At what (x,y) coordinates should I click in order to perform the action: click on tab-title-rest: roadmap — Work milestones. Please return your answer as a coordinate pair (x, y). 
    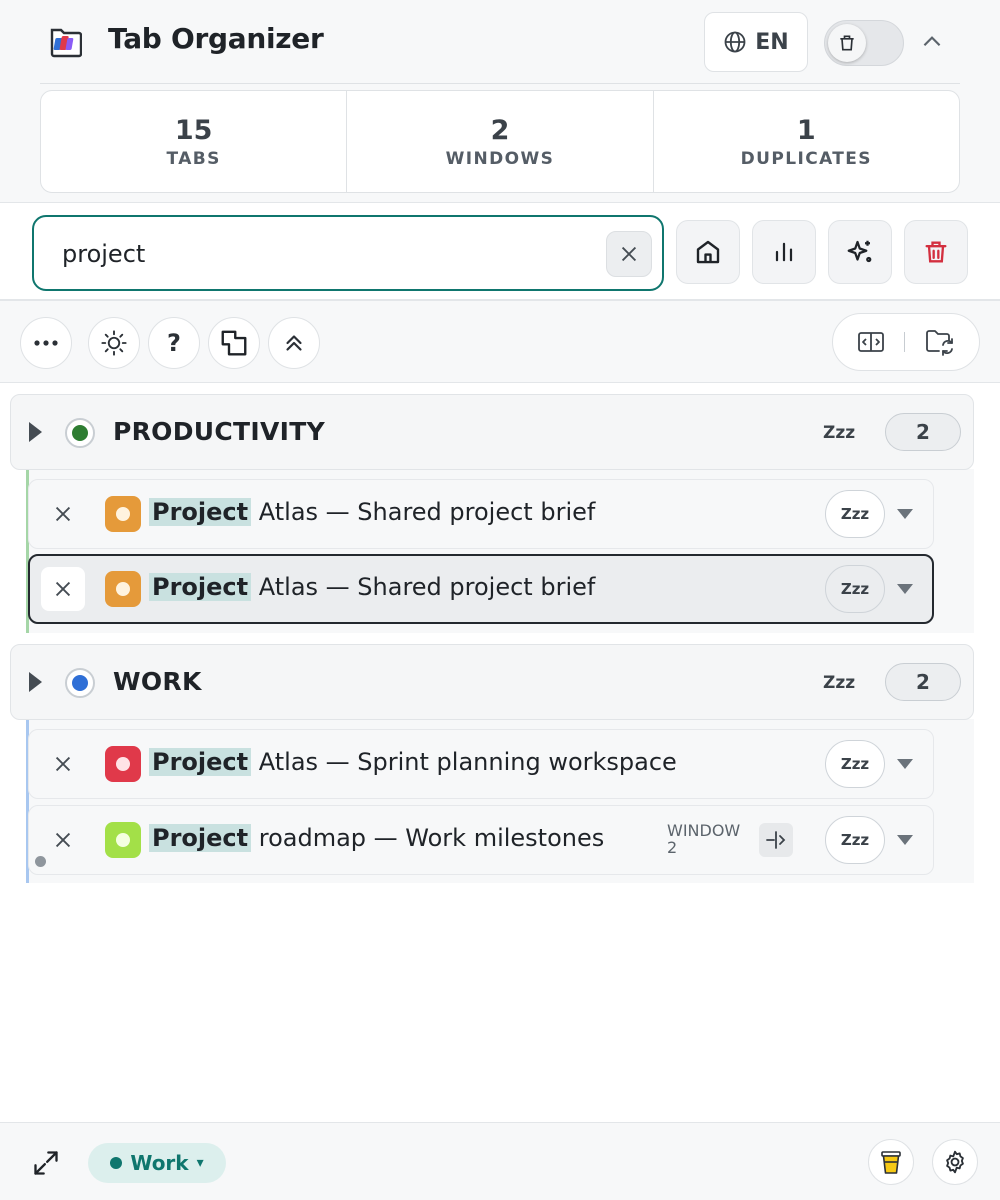
    Looking at the image, I should click on (428, 838).